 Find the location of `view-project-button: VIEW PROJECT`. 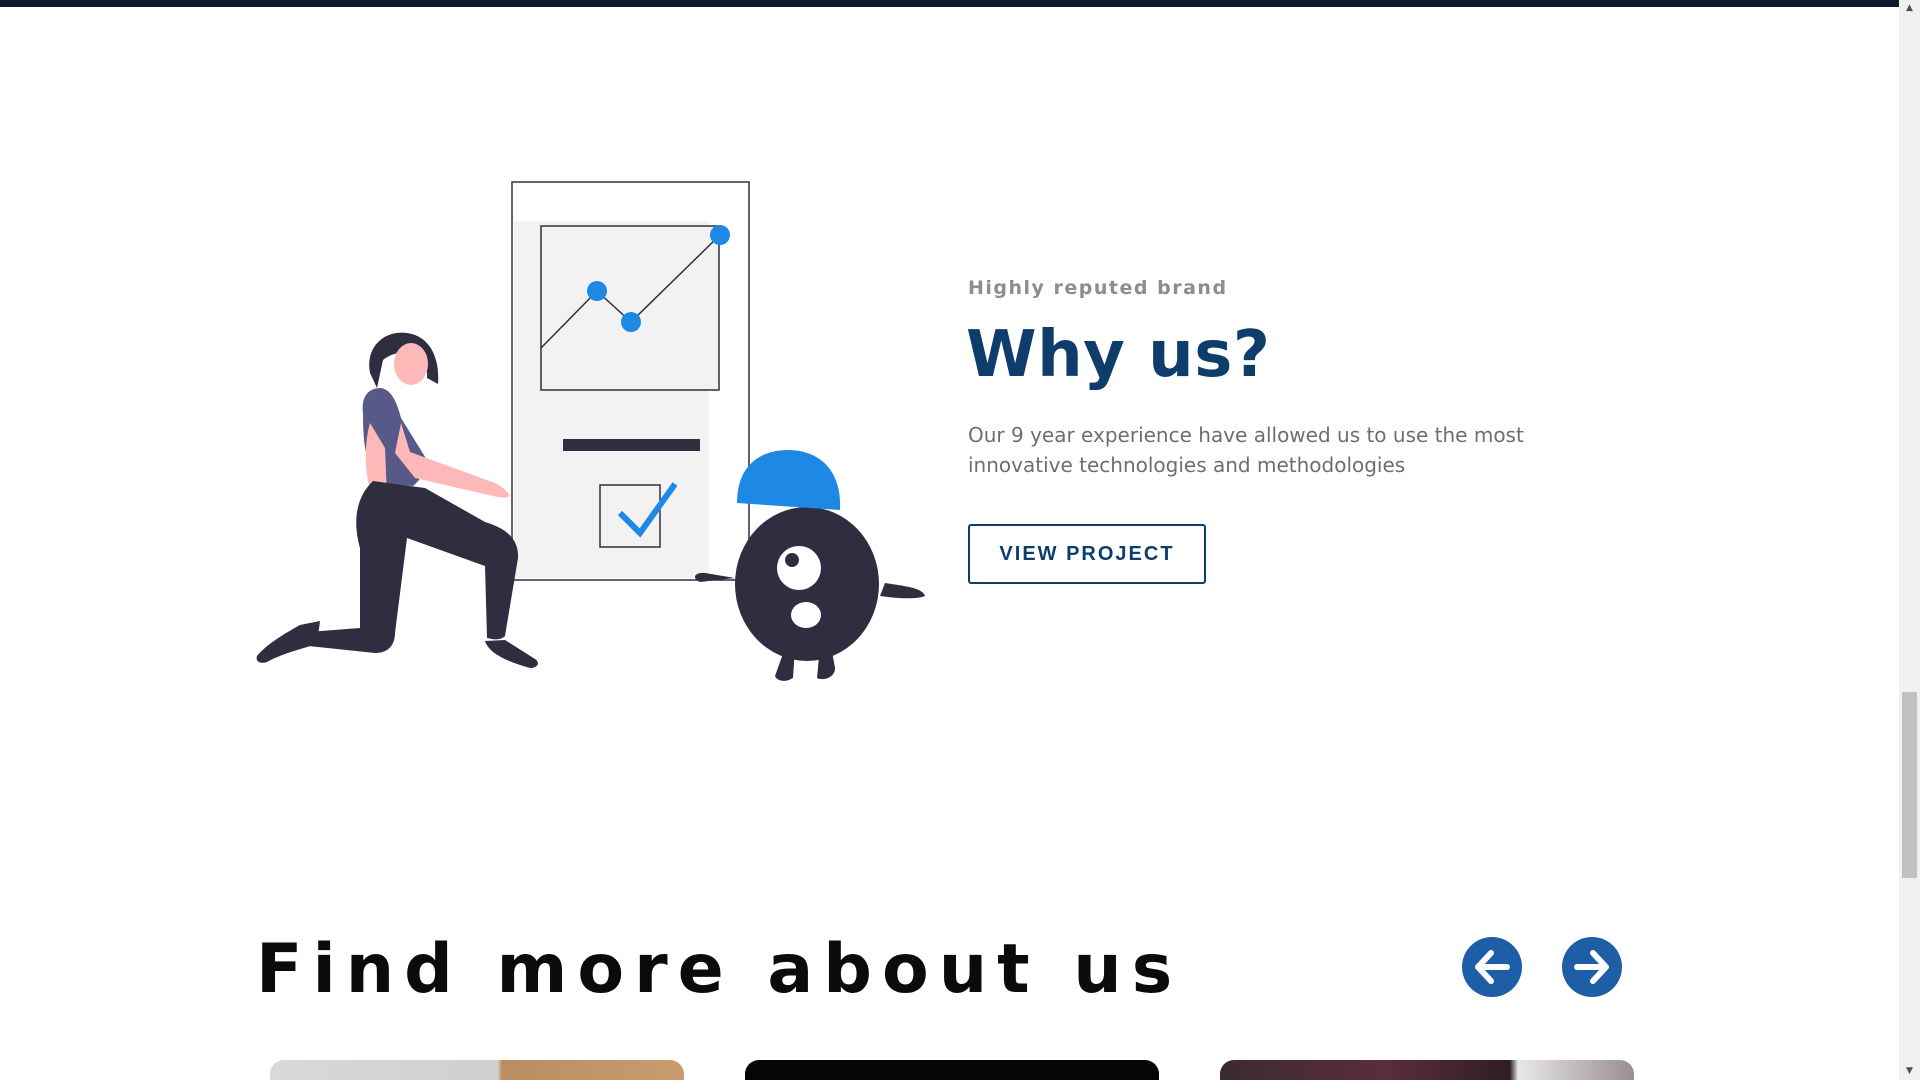

view-project-button: VIEW PROJECT is located at coordinates (1087, 554).